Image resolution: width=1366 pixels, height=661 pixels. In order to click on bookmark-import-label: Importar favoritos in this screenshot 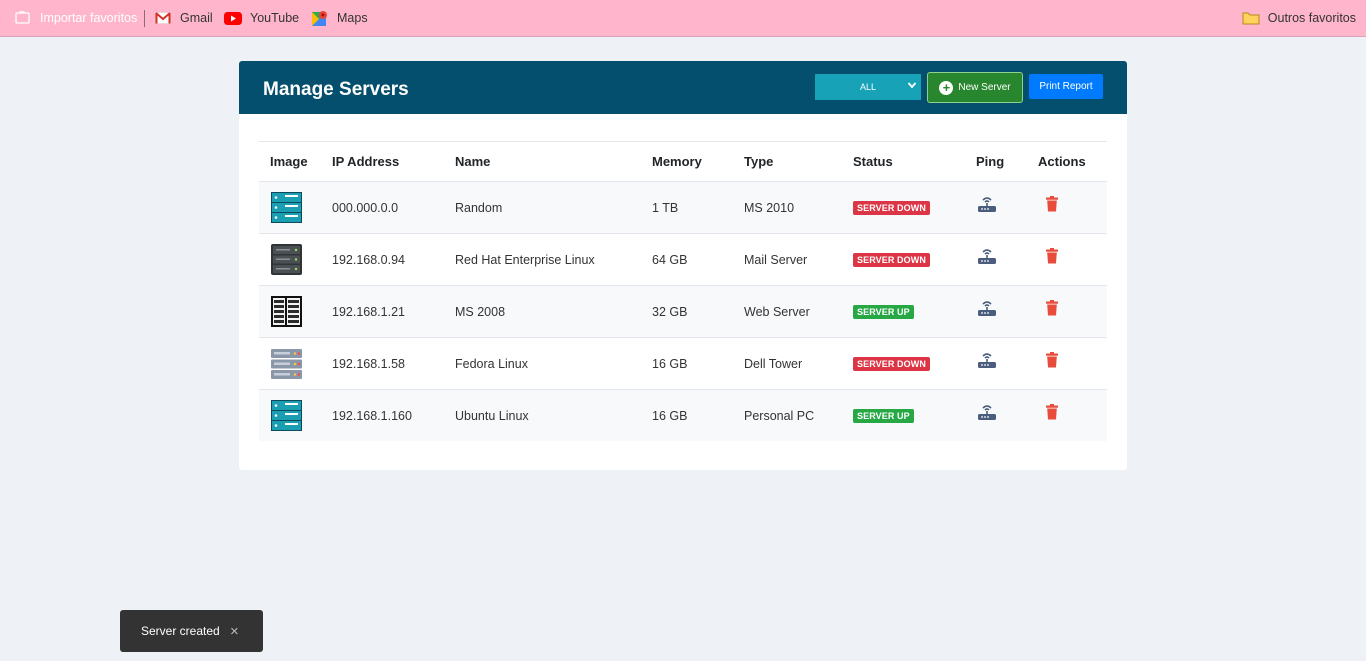, I will do `click(89, 18)`.